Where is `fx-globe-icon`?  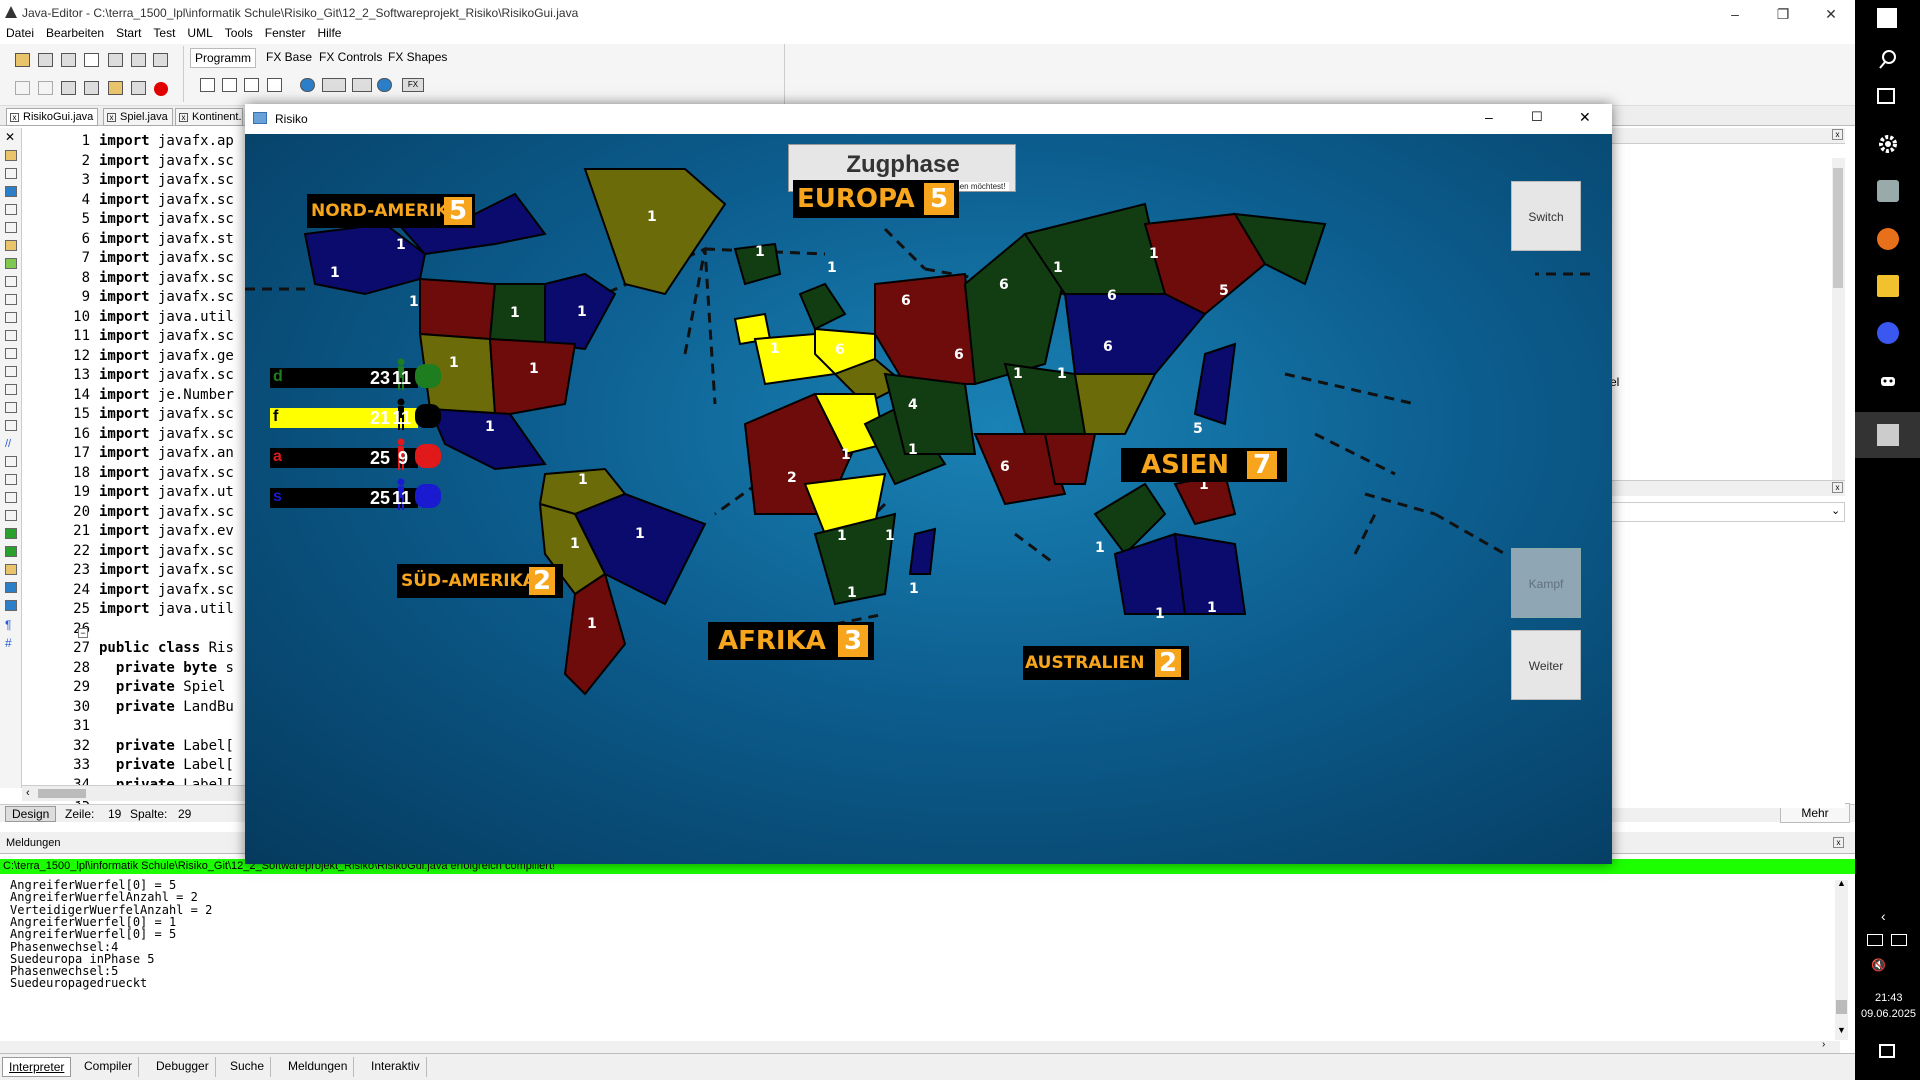 fx-globe-icon is located at coordinates (384, 85).